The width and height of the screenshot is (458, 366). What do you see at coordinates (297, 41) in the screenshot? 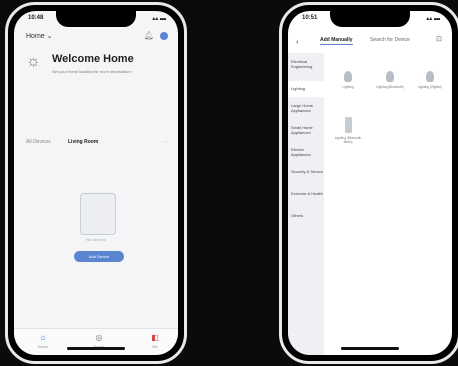
I see `back-icon: ‹` at bounding box center [297, 41].